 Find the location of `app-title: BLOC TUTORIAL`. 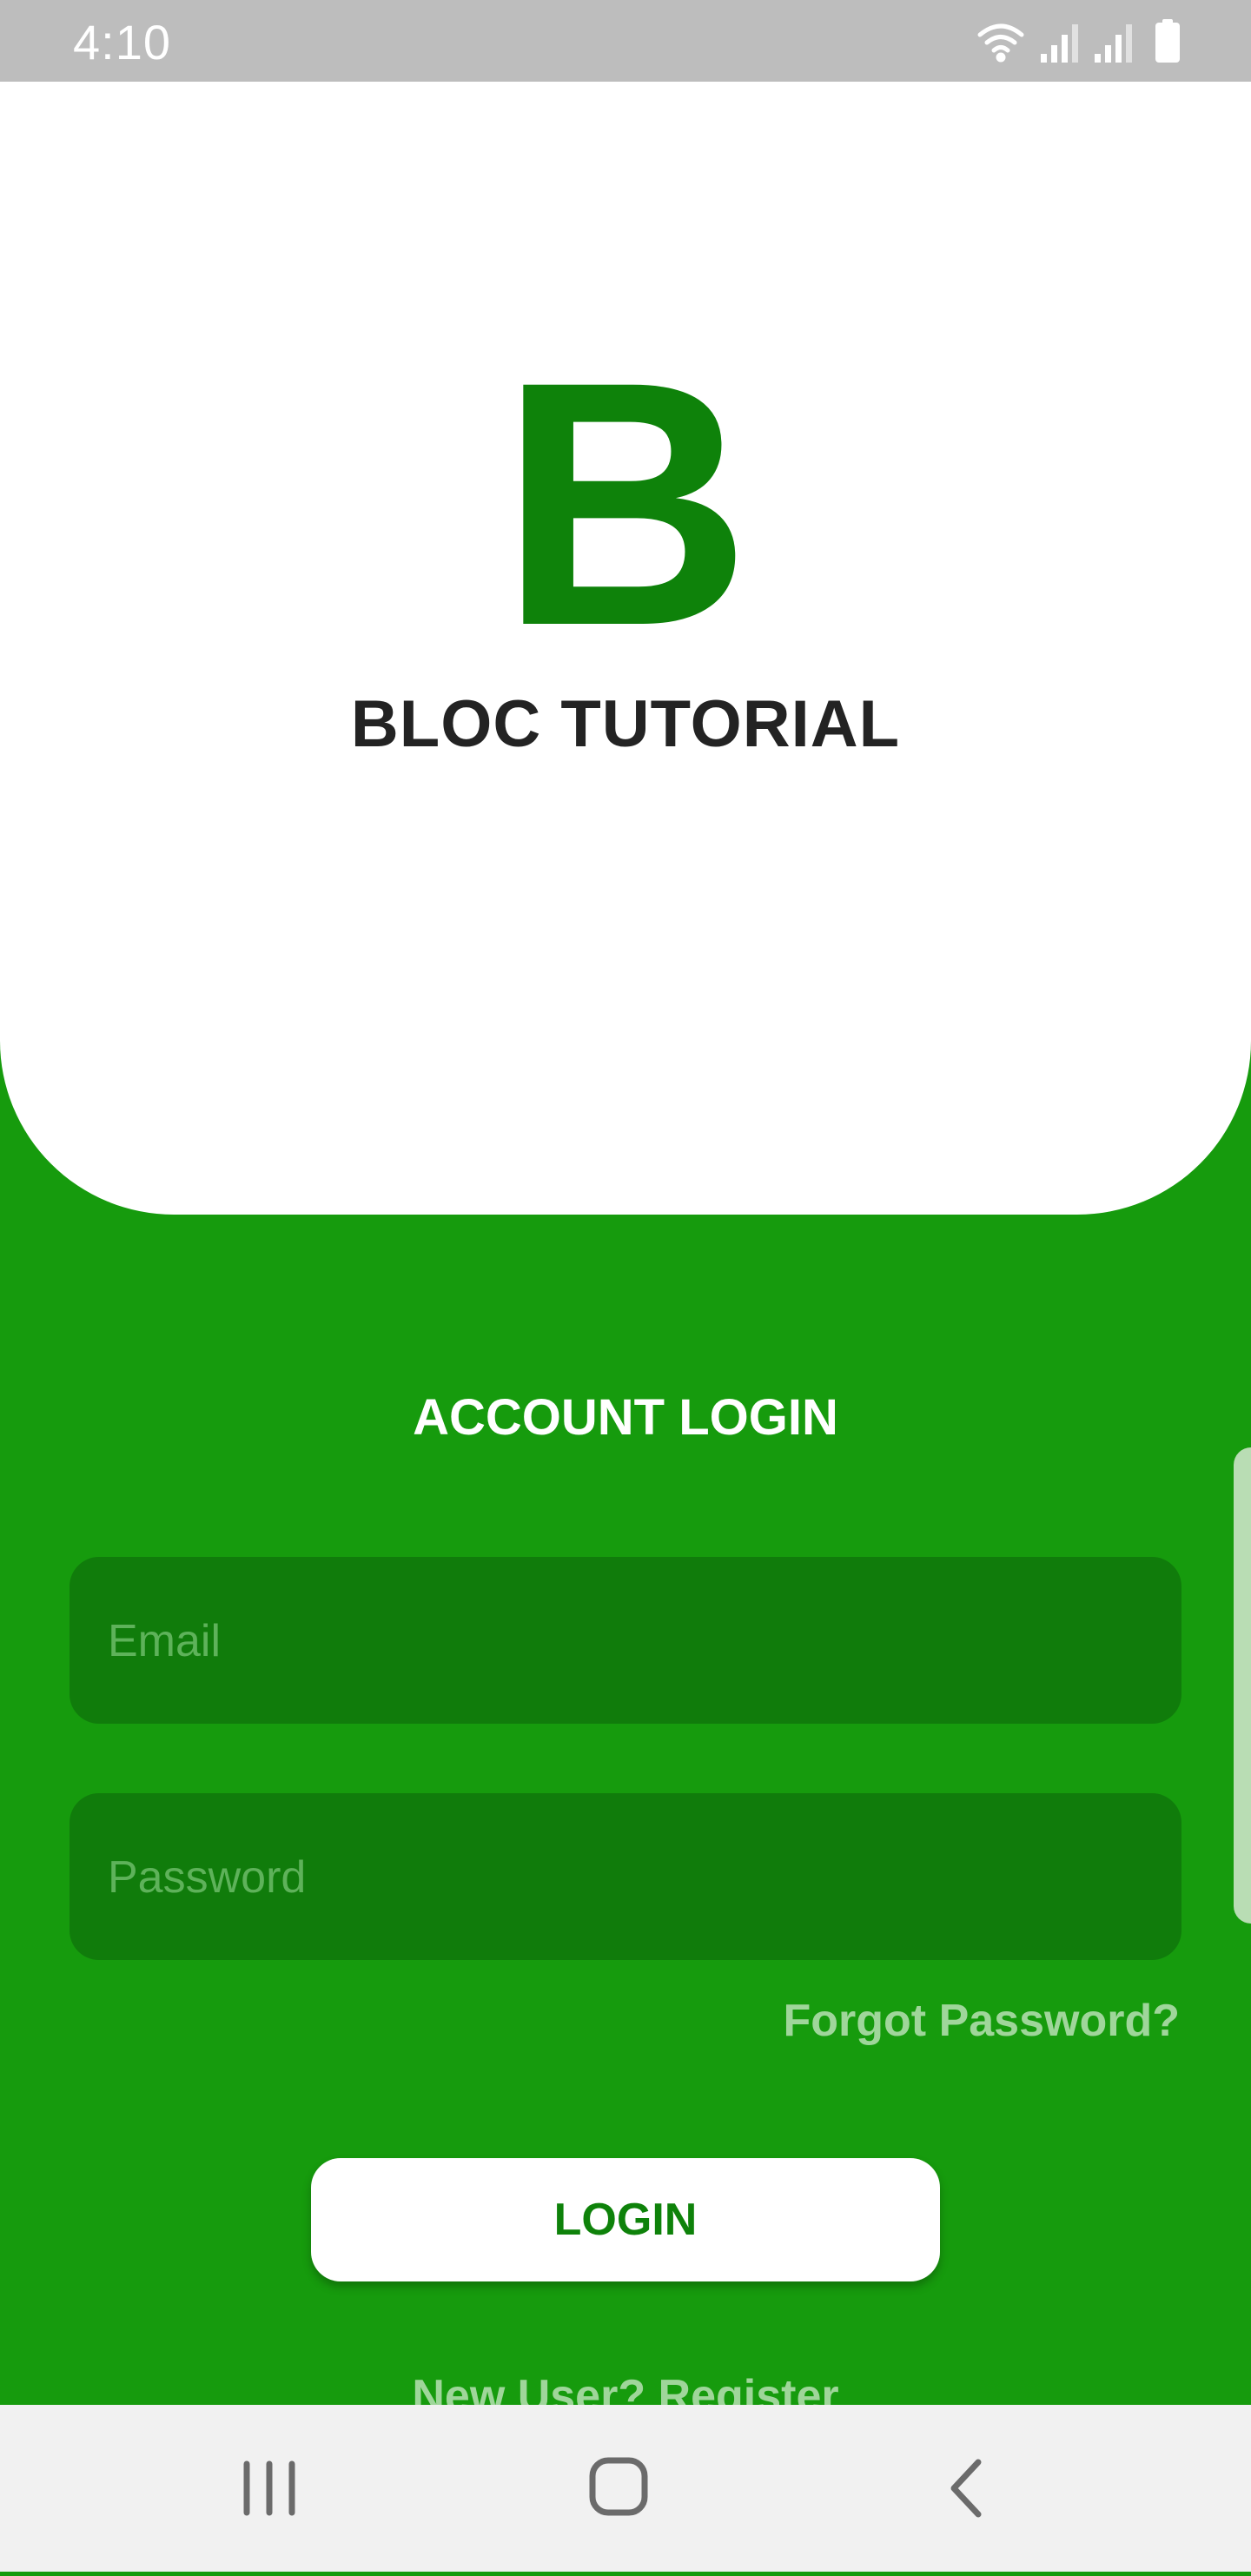

app-title: BLOC TUTORIAL is located at coordinates (625, 724).